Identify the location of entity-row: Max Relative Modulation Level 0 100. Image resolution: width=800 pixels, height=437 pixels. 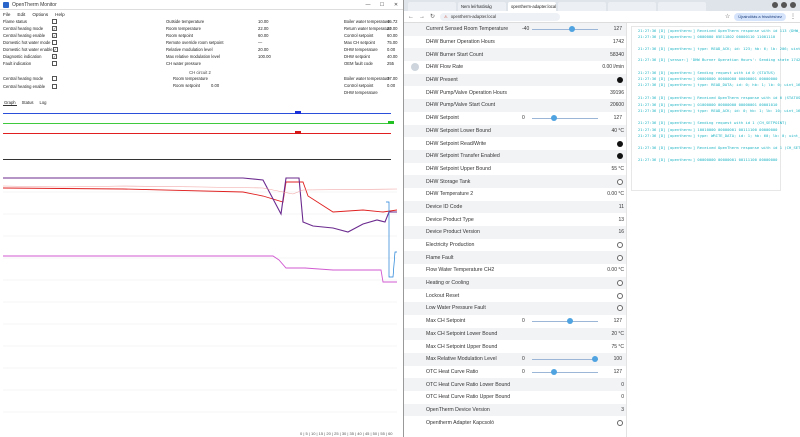
(515, 359).